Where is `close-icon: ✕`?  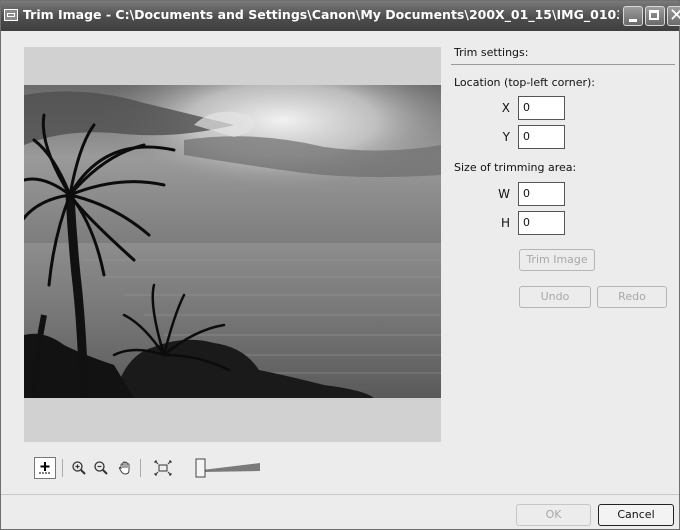 close-icon: ✕ is located at coordinates (674, 16).